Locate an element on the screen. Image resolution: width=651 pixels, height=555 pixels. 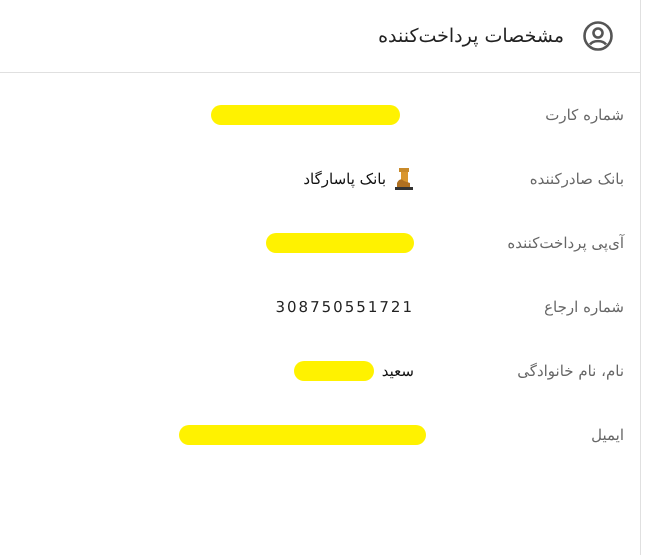
field-label: شماره ارجاع is located at coordinates (583, 307).